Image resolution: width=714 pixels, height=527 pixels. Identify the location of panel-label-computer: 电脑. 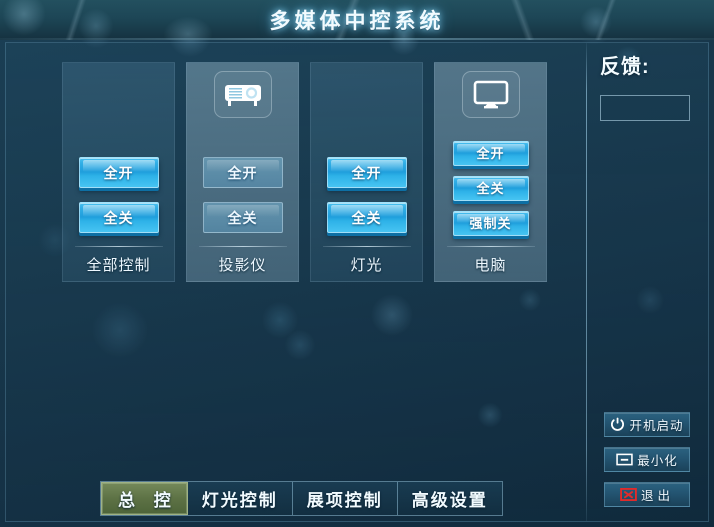
(490, 265).